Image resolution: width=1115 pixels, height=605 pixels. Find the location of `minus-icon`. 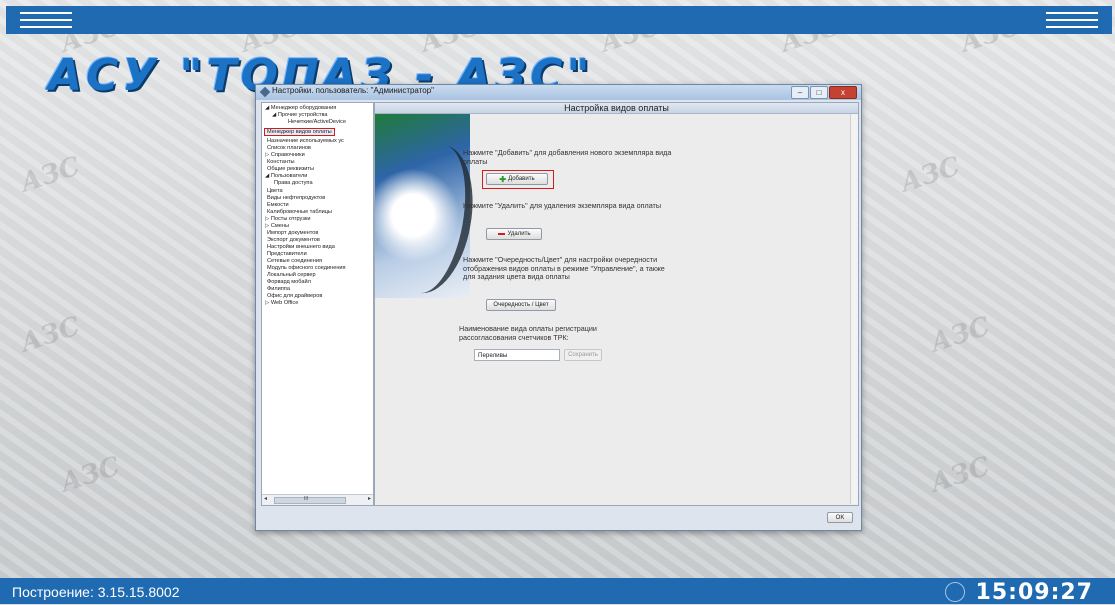

minus-icon is located at coordinates (501, 234).